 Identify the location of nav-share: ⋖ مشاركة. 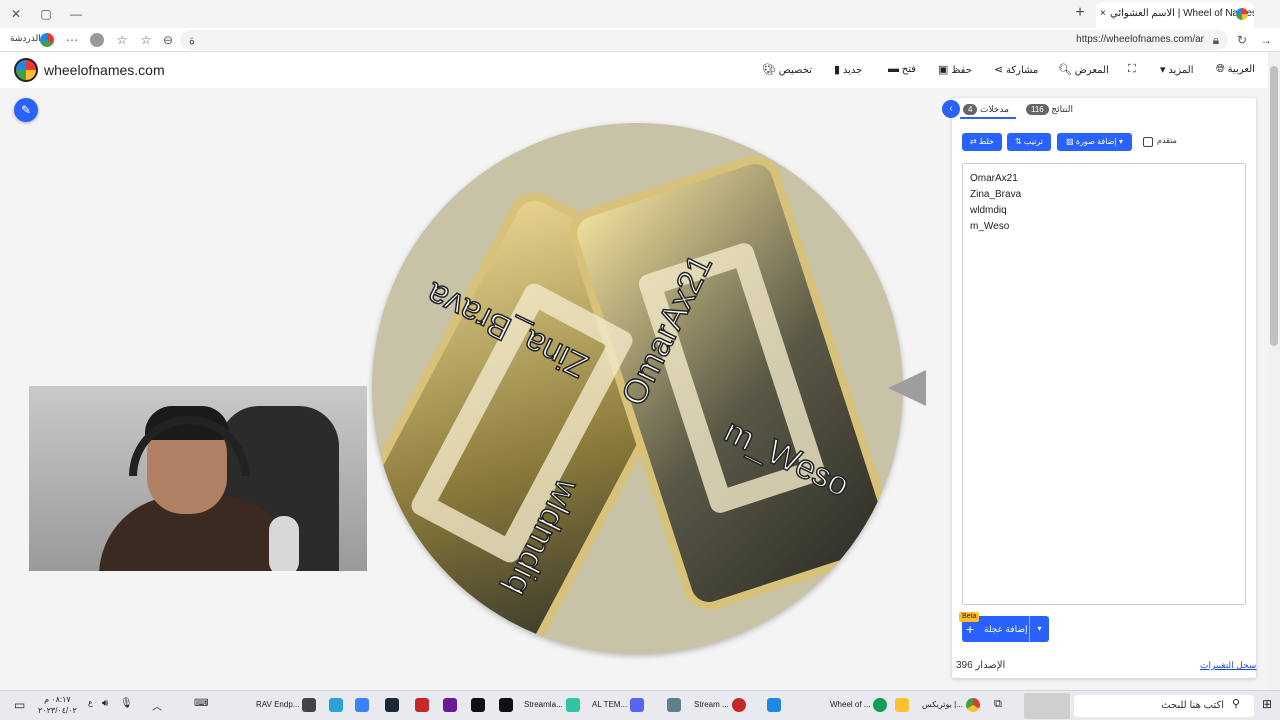
(1014, 69).